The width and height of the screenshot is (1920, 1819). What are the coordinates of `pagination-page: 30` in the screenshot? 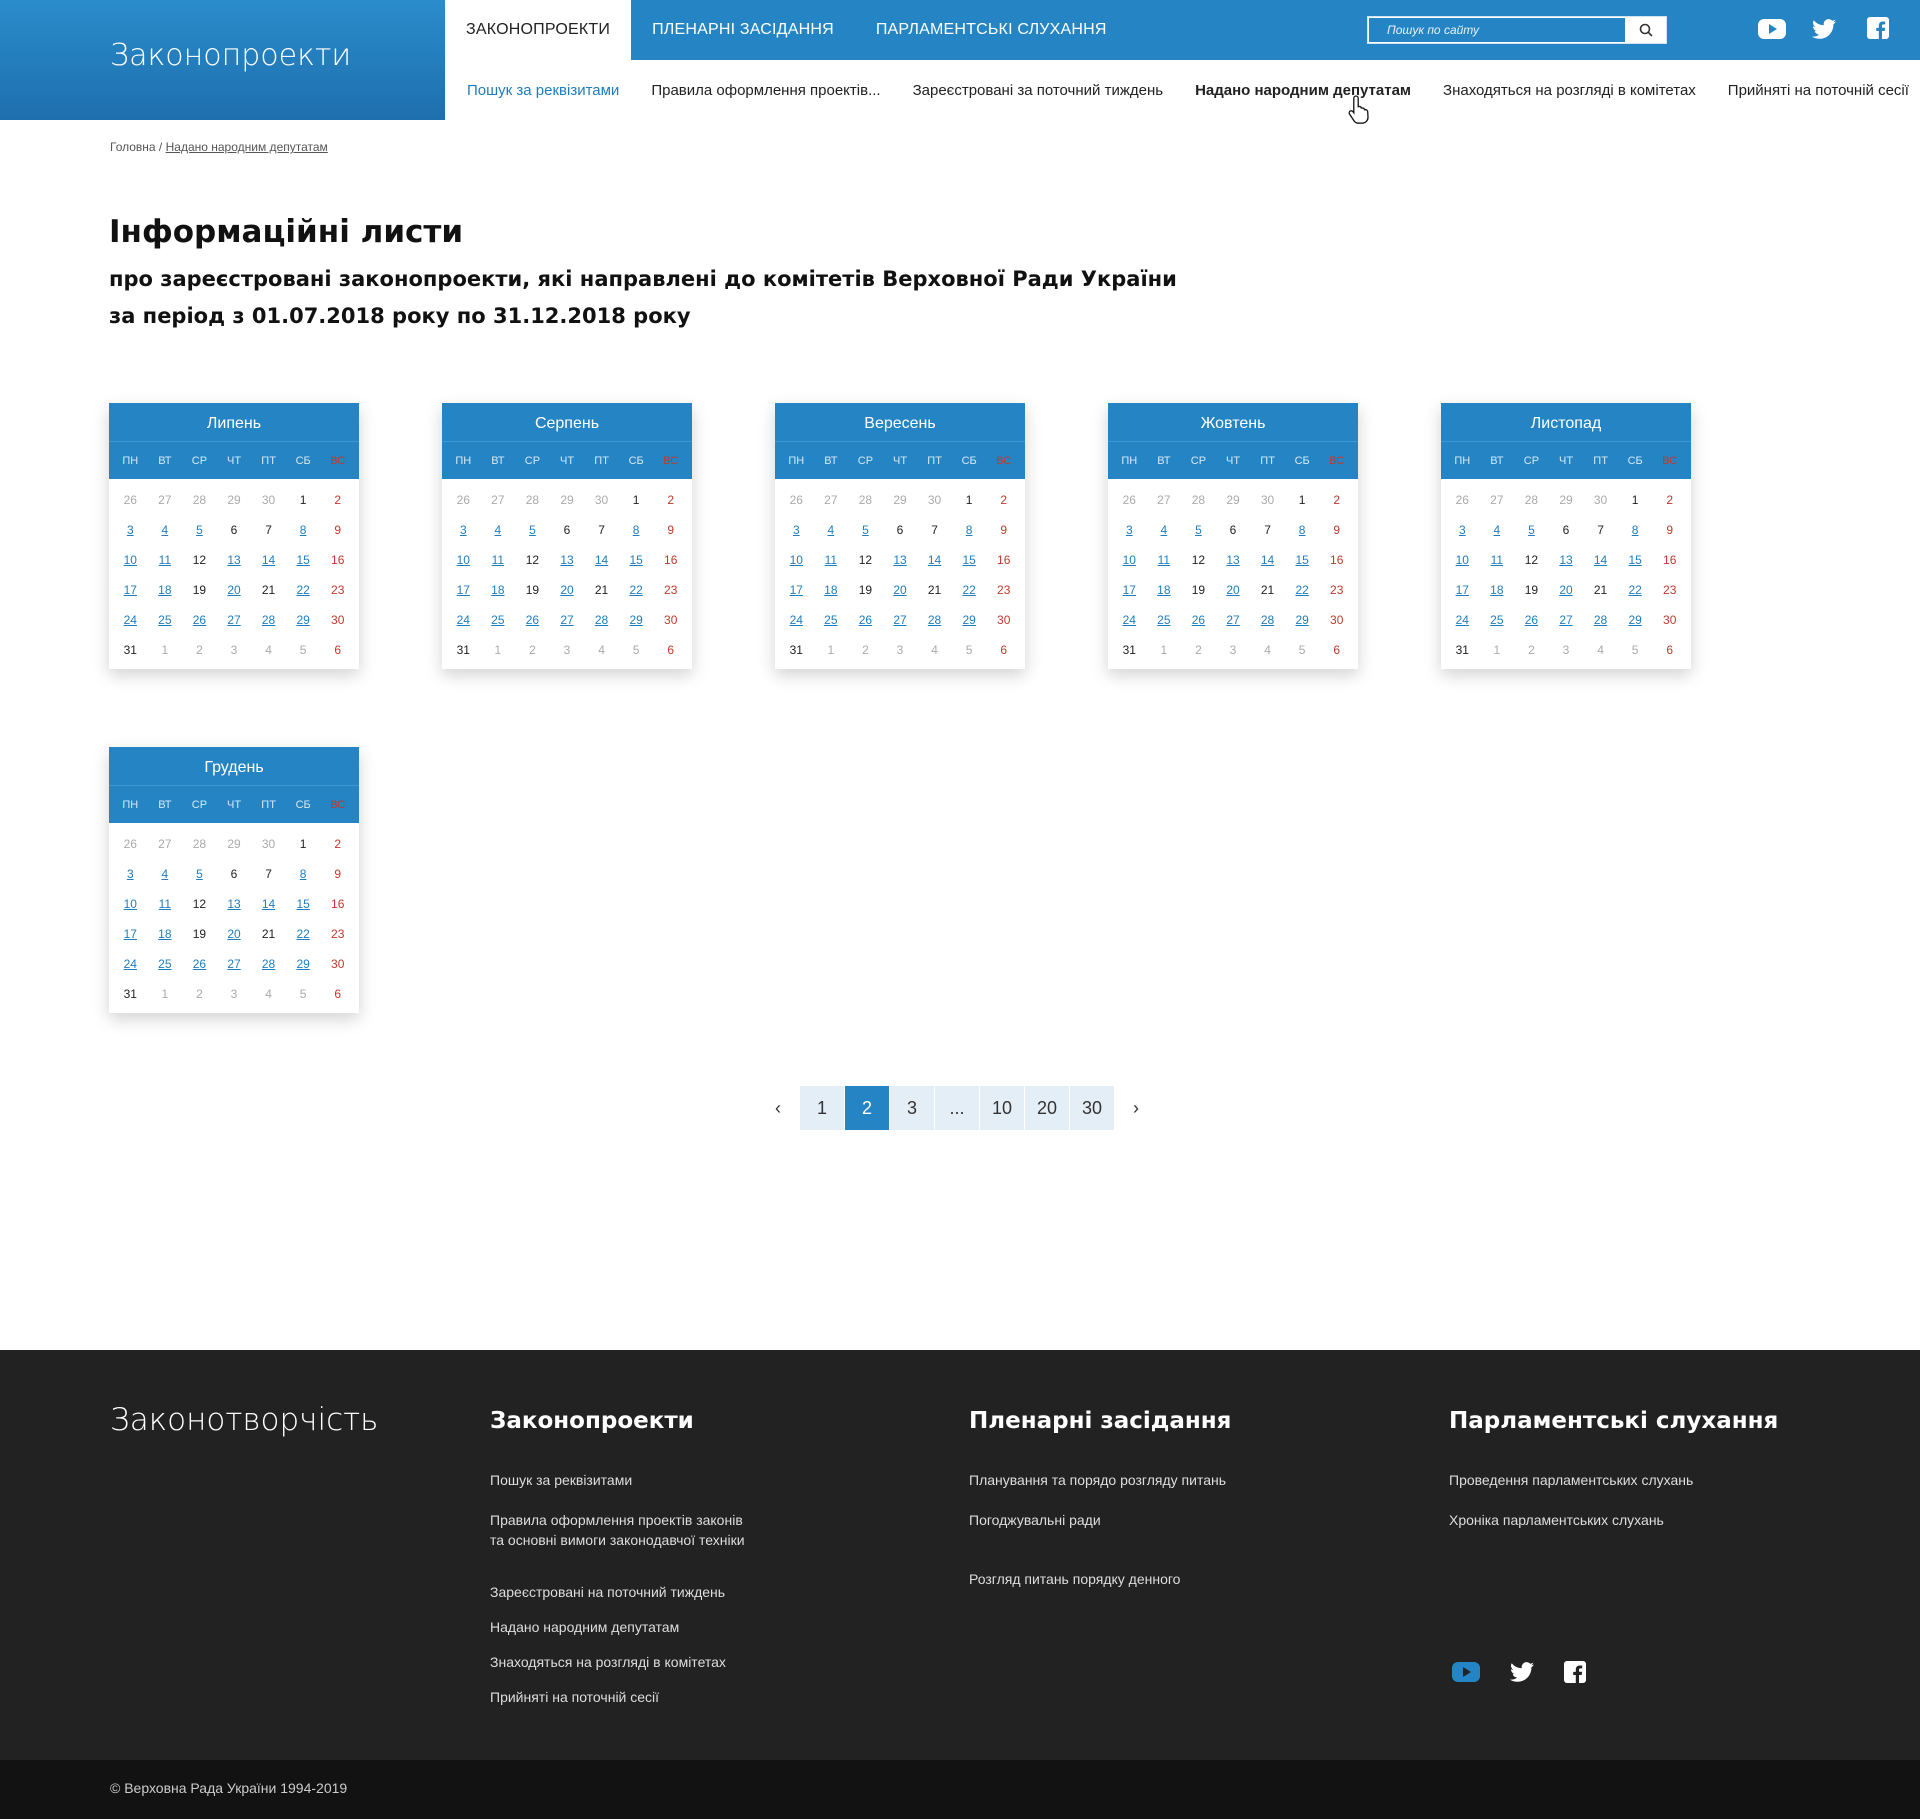 It's located at (1092, 1108).